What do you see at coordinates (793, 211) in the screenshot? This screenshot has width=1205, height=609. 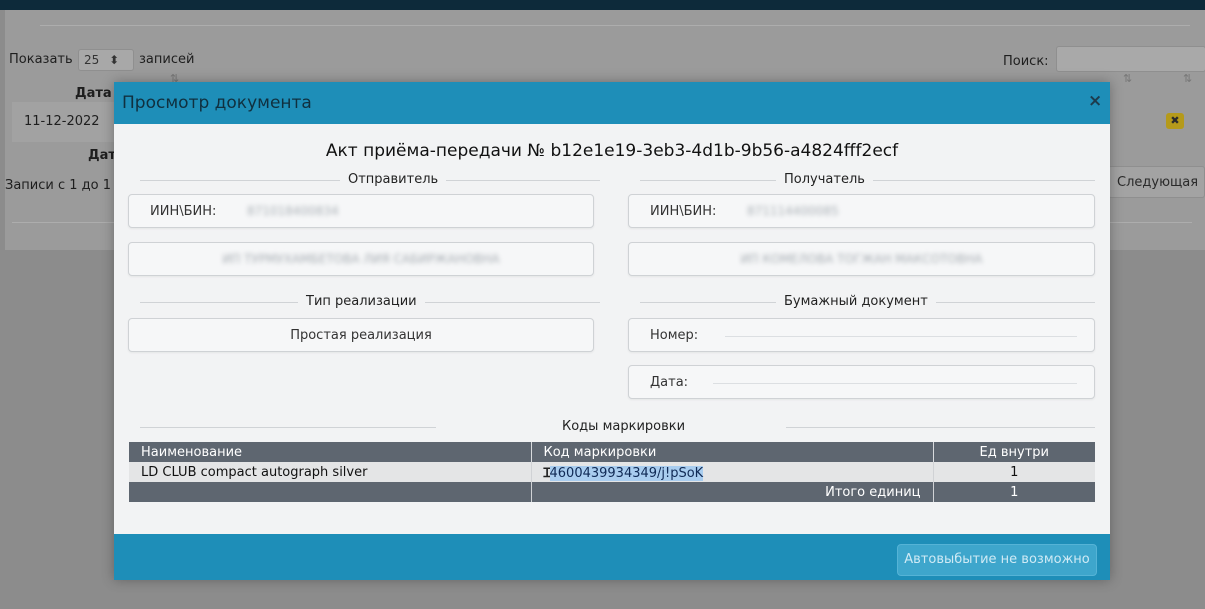 I see `receiver-iin-value: 871114400085` at bounding box center [793, 211].